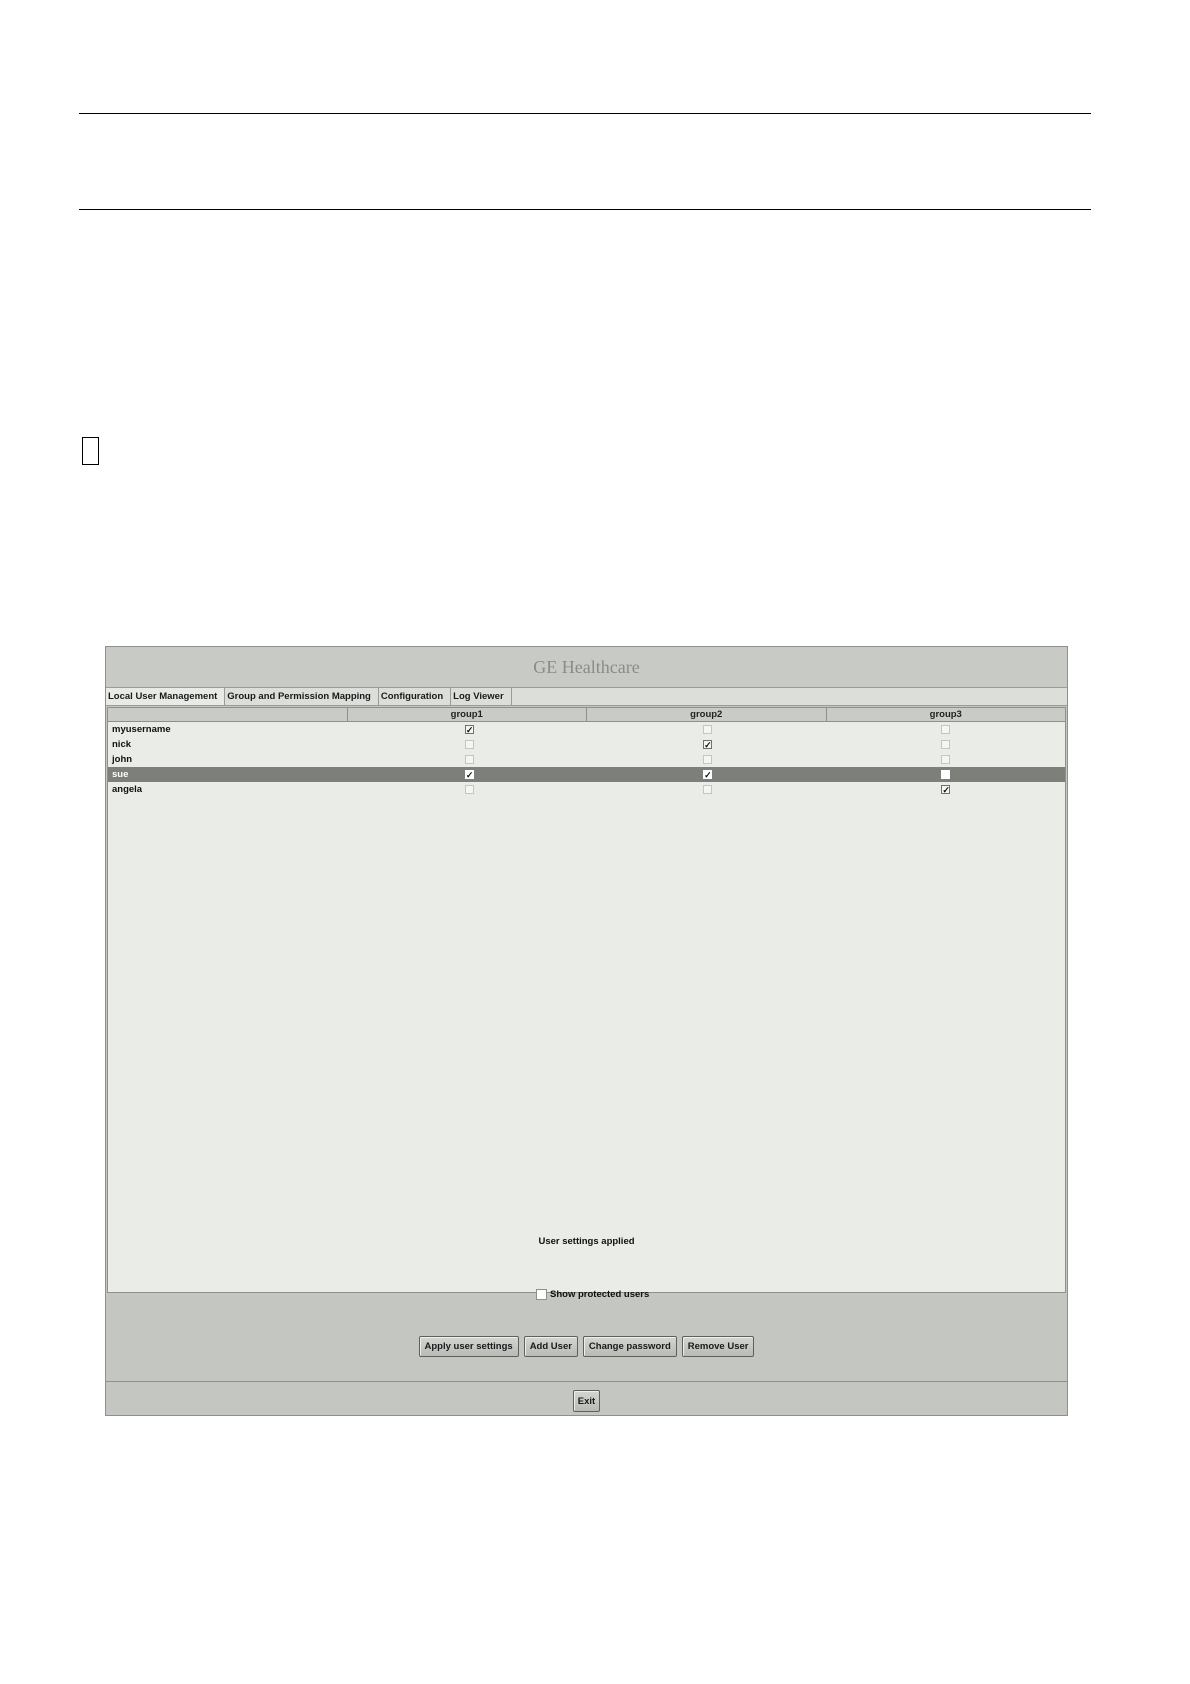 This screenshot has height=1684, width=1190. I want to click on header-rule-bottom, so click(585, 209).